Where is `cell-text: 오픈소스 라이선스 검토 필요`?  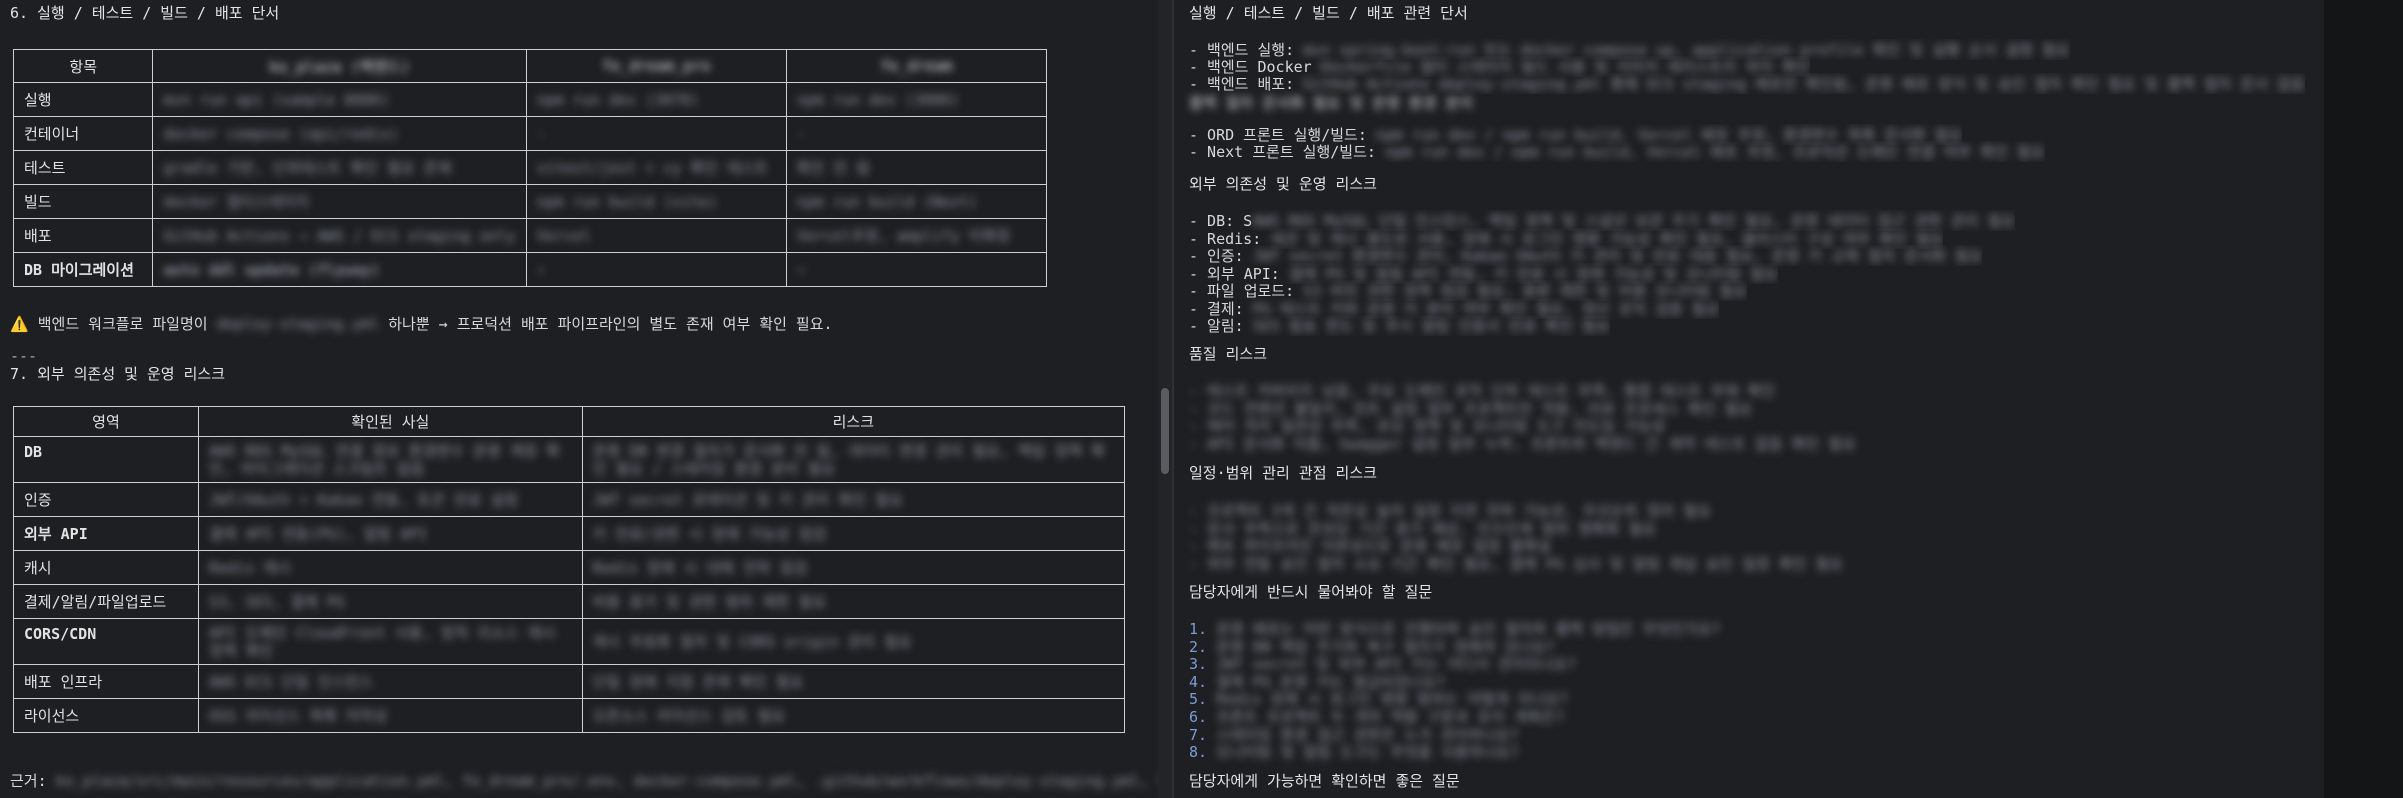
cell-text: 오픈소스 라이선스 검토 필요 is located at coordinates (689, 715).